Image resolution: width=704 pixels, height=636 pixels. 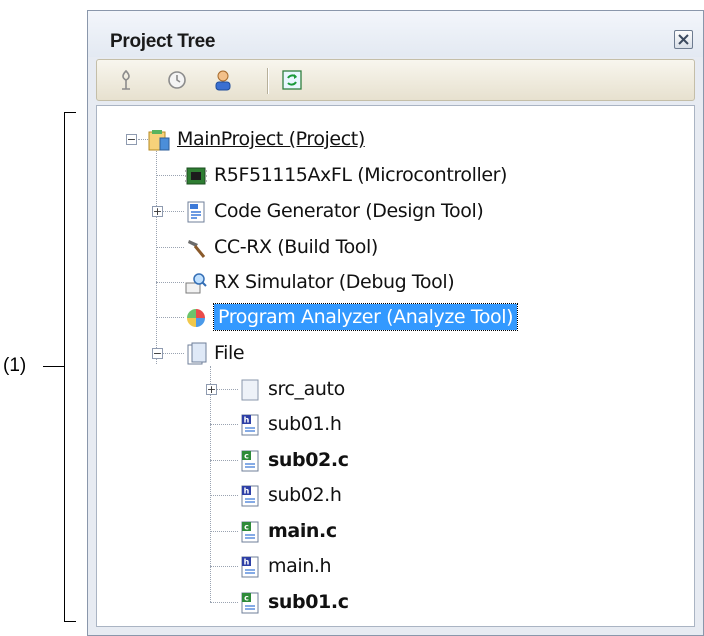 I want to click on tree-node-label: Code Generator (Design Tool), so click(x=349, y=211).